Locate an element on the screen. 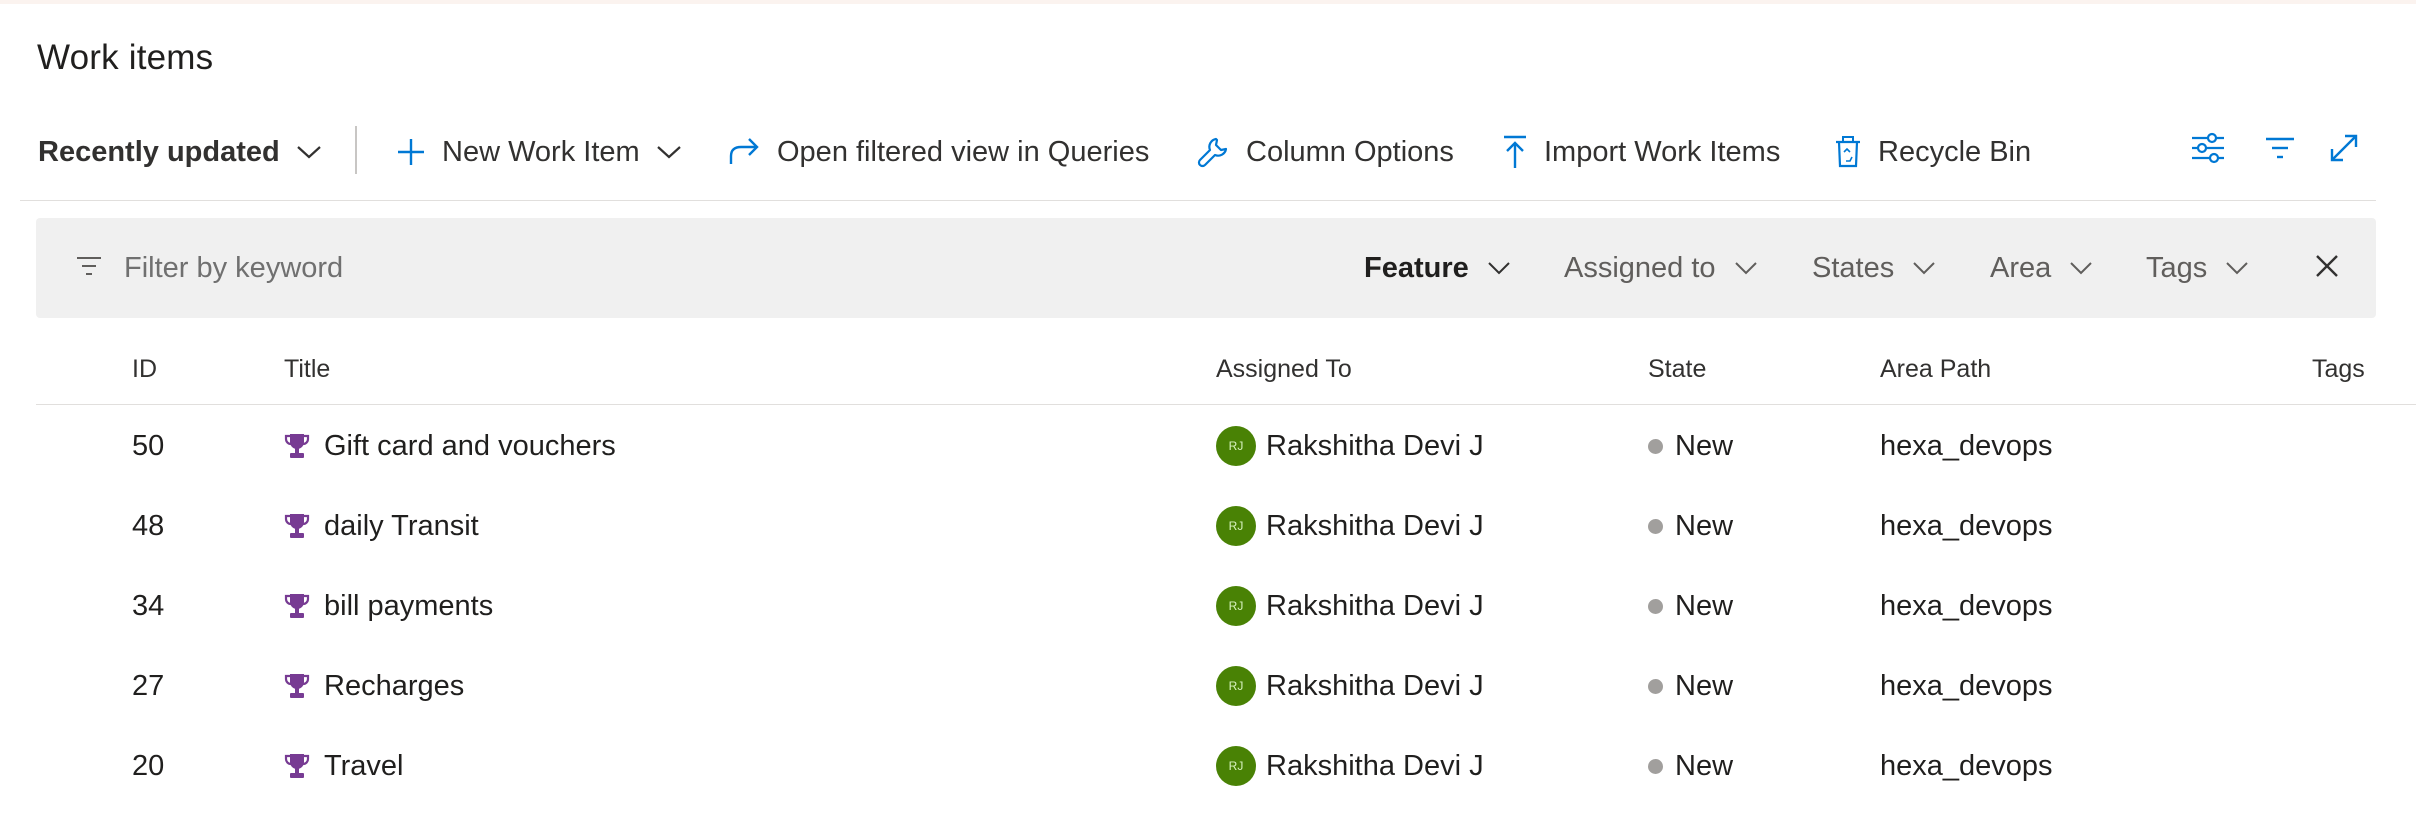  work-item-title-link: Gift card and vouchers is located at coordinates (470, 446).